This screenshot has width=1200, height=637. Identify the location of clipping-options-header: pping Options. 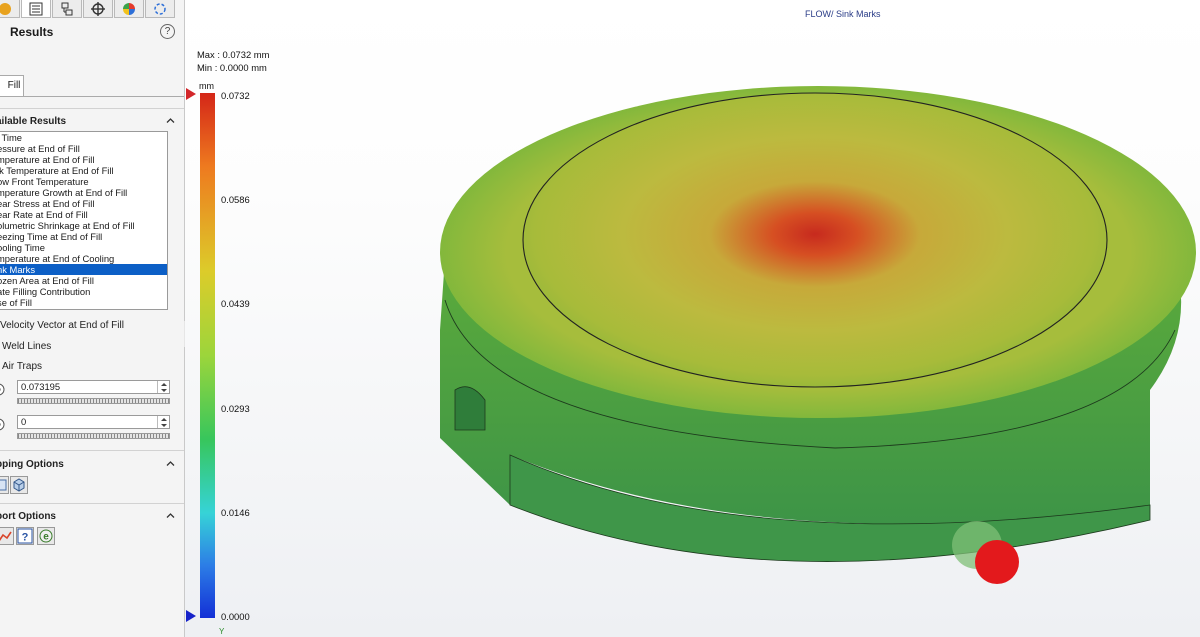
(32, 464).